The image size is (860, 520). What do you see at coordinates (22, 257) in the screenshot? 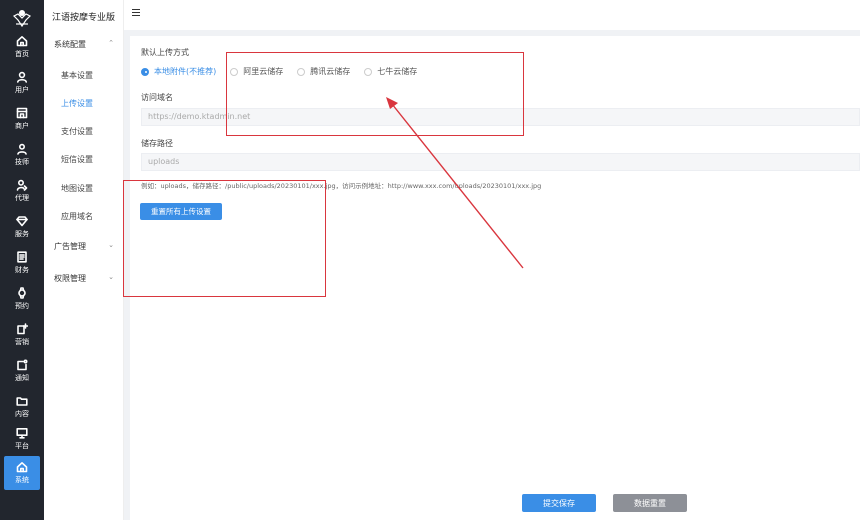
I see `ledger-icon` at bounding box center [22, 257].